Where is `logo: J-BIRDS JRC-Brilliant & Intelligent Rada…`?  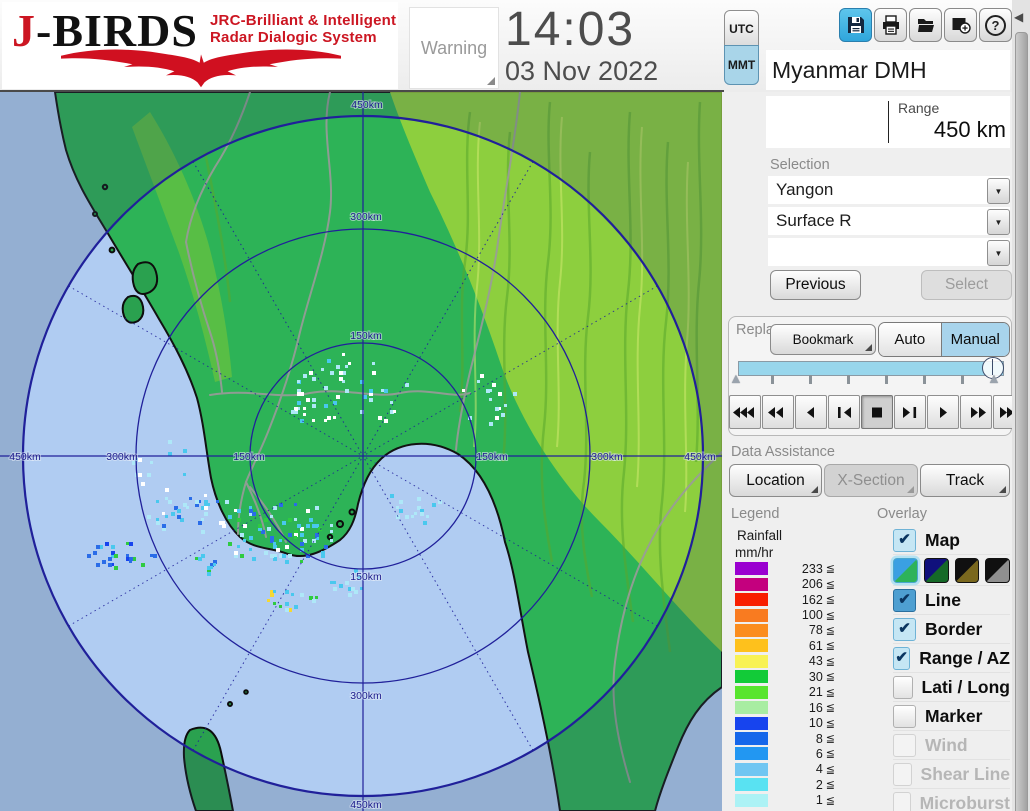
logo: J-BIRDS JRC-Brilliant & Intelligent Rada… is located at coordinates (200, 45).